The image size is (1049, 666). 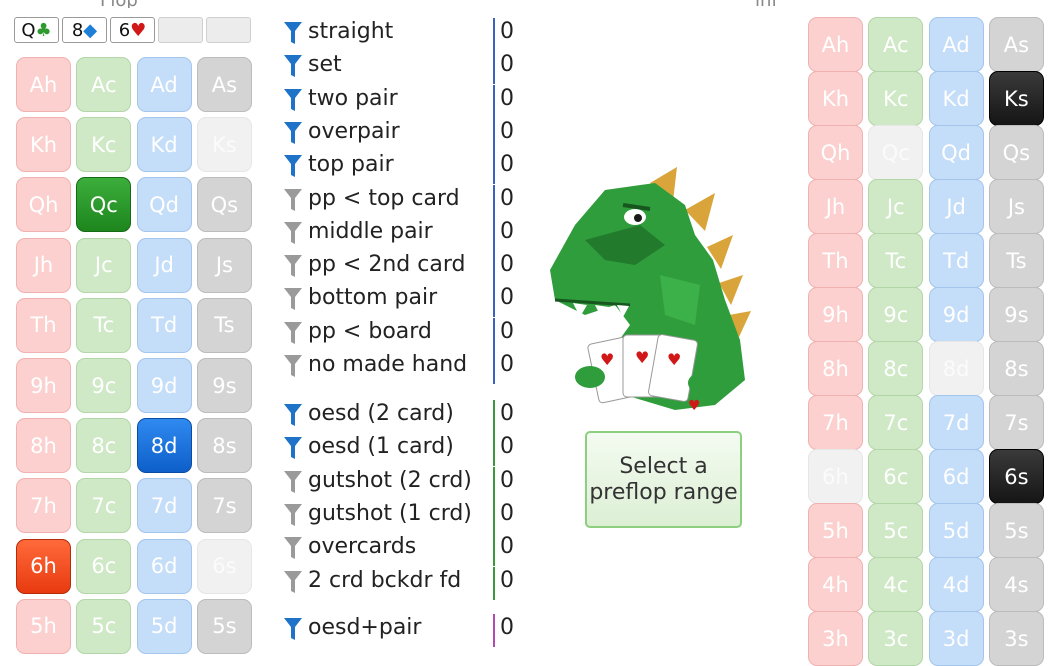 I want to click on board-card: Q ♣, so click(x=36, y=30).